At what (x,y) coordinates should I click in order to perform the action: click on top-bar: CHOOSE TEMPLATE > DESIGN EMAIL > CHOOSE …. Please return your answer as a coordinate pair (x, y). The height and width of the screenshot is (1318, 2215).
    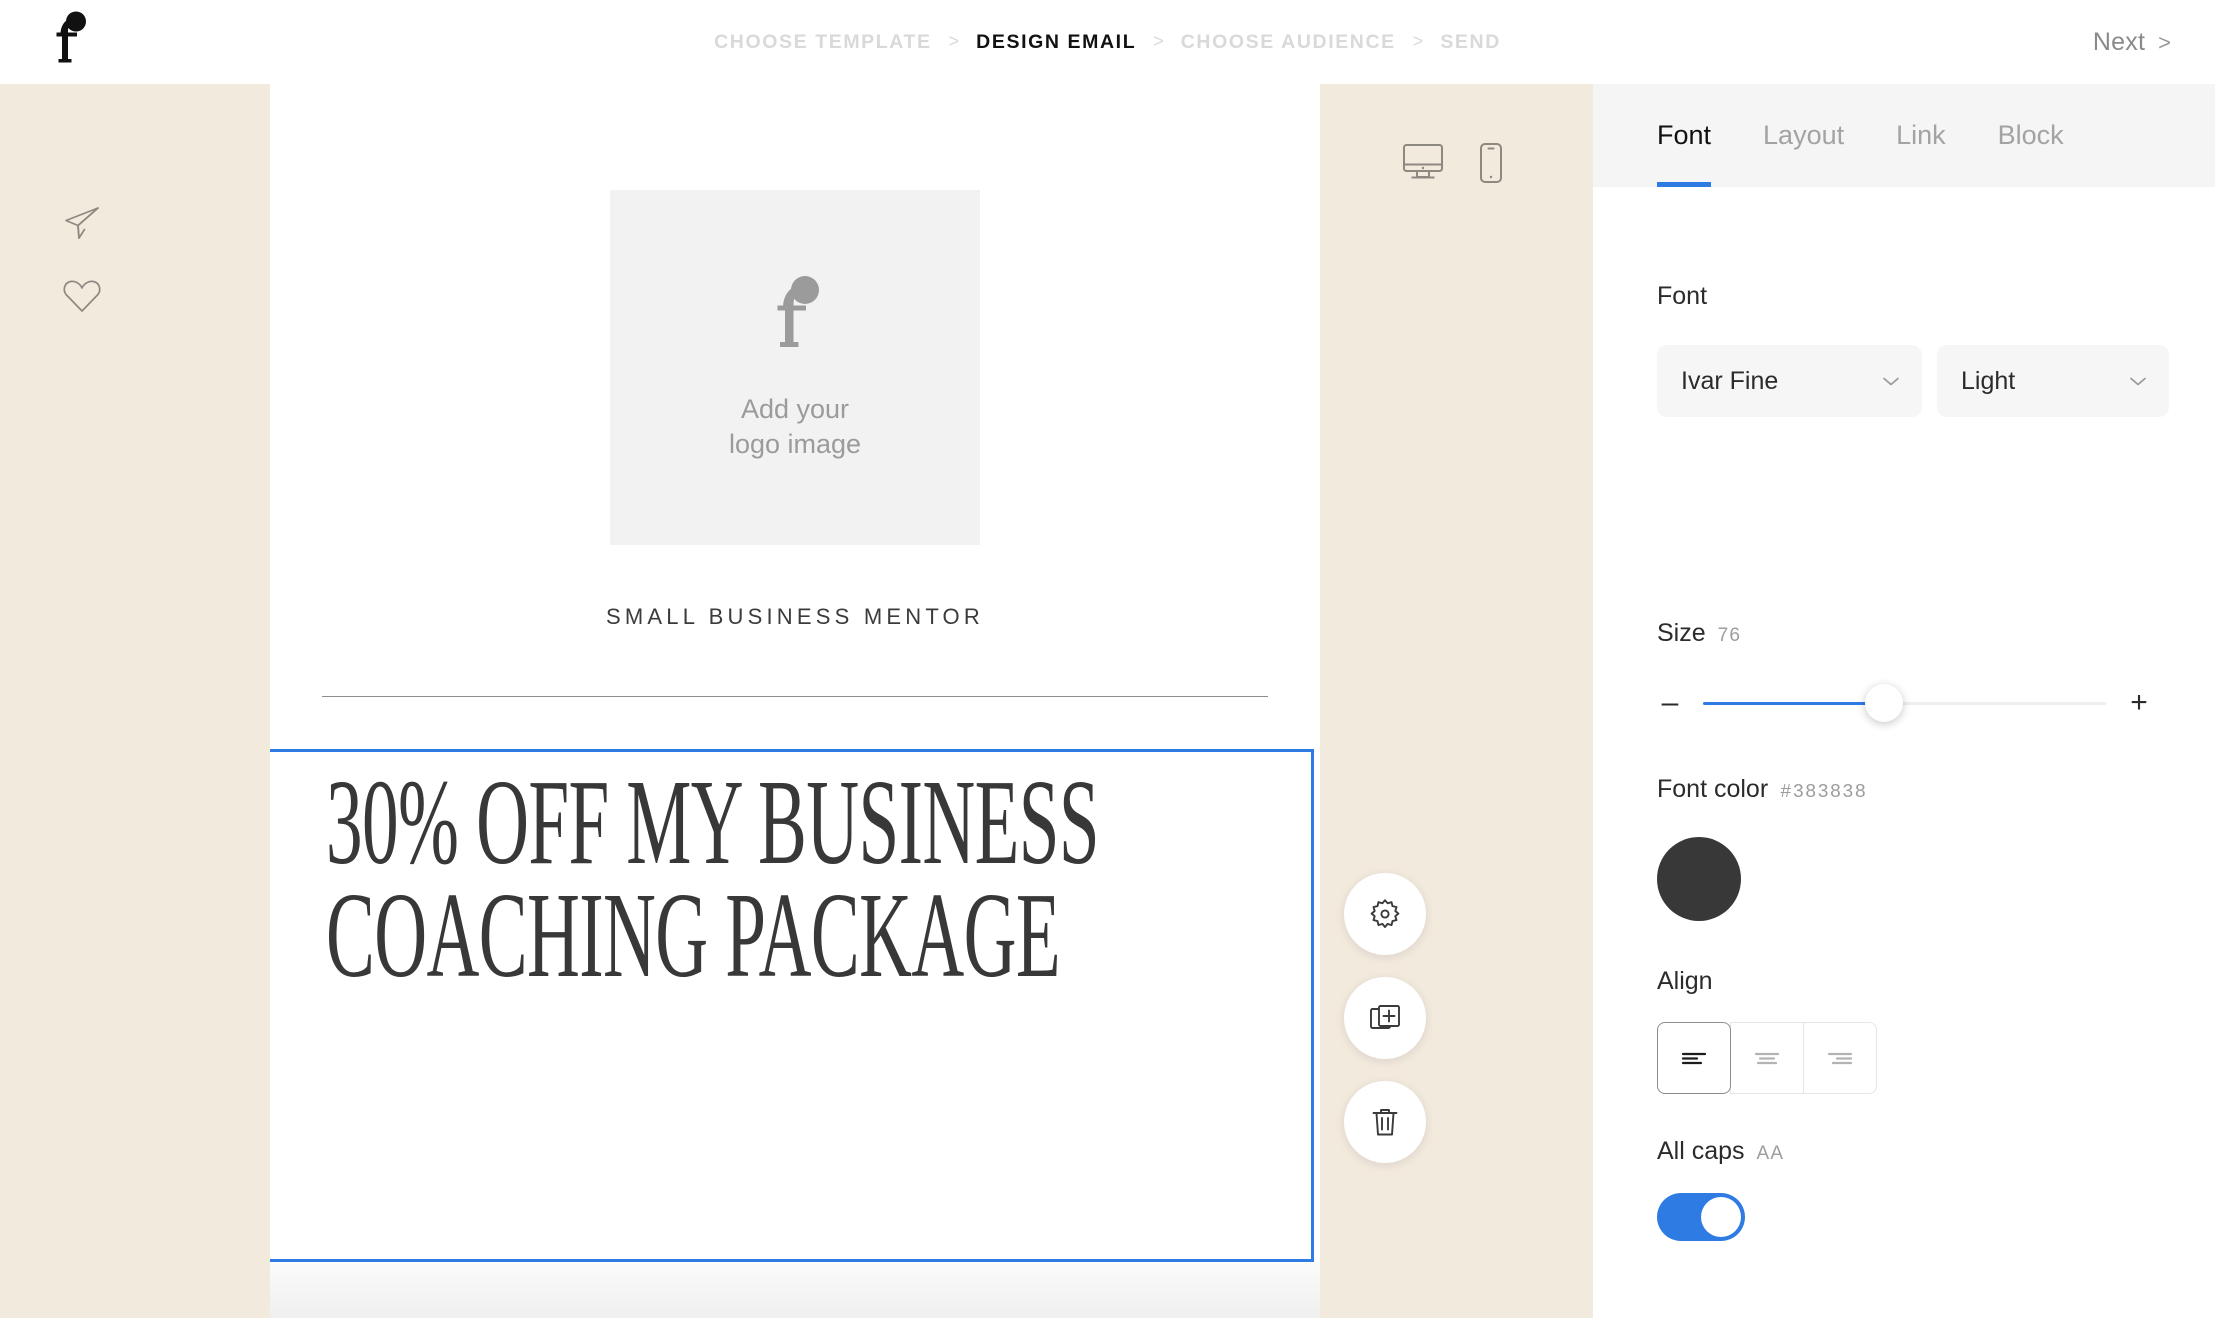
    Looking at the image, I should click on (1107, 42).